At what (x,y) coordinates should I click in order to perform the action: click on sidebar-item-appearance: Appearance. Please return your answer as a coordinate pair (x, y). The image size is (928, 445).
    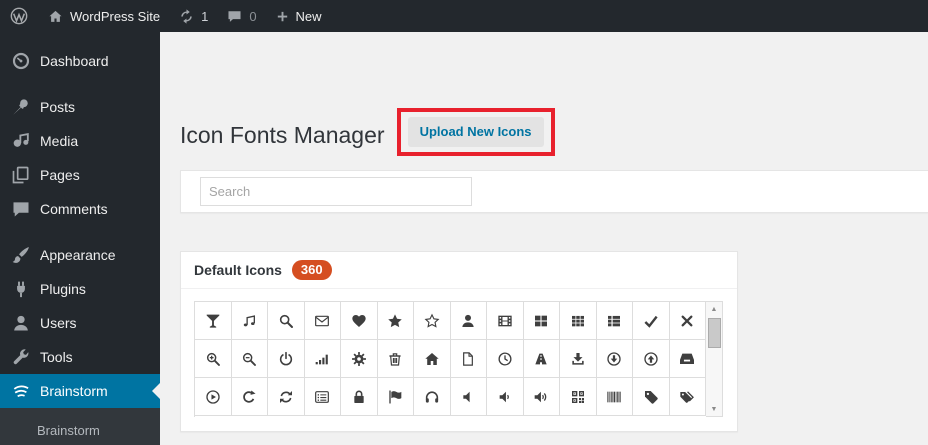
    Looking at the image, I should click on (80, 255).